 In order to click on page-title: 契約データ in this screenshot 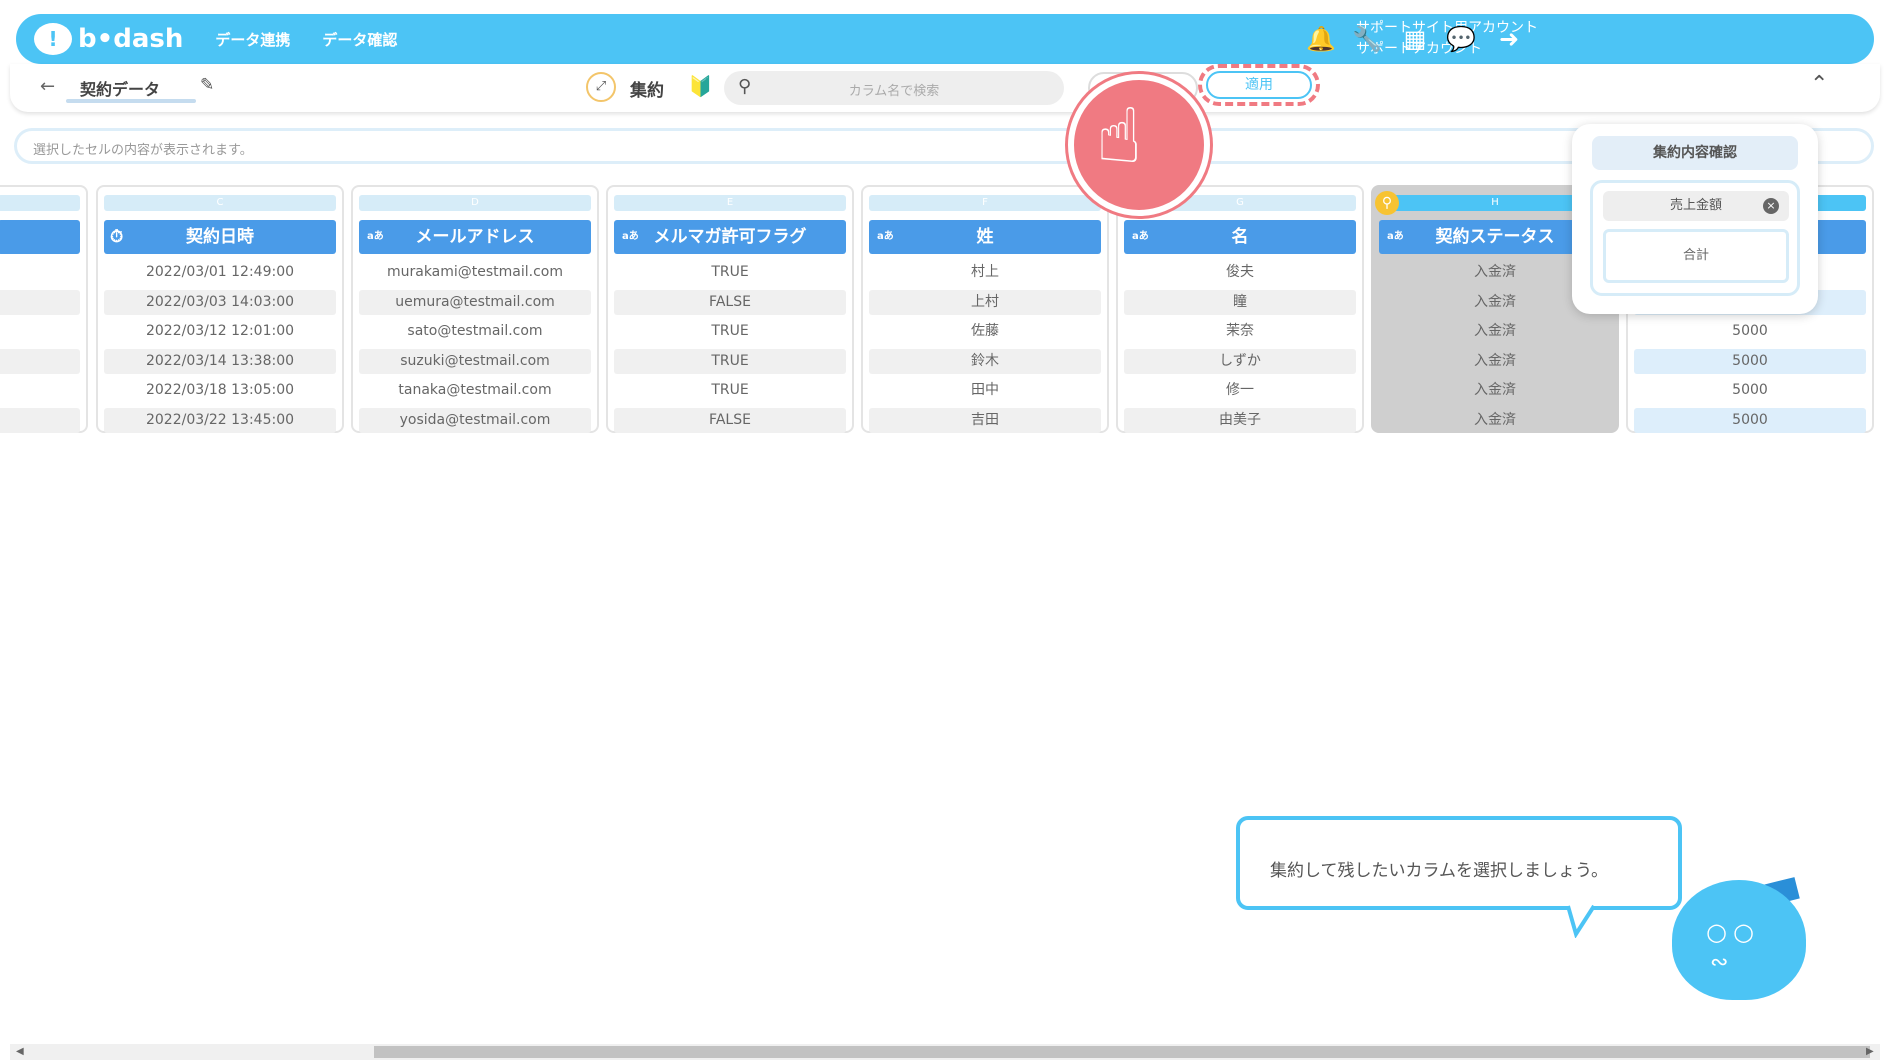, I will do `click(120, 89)`.